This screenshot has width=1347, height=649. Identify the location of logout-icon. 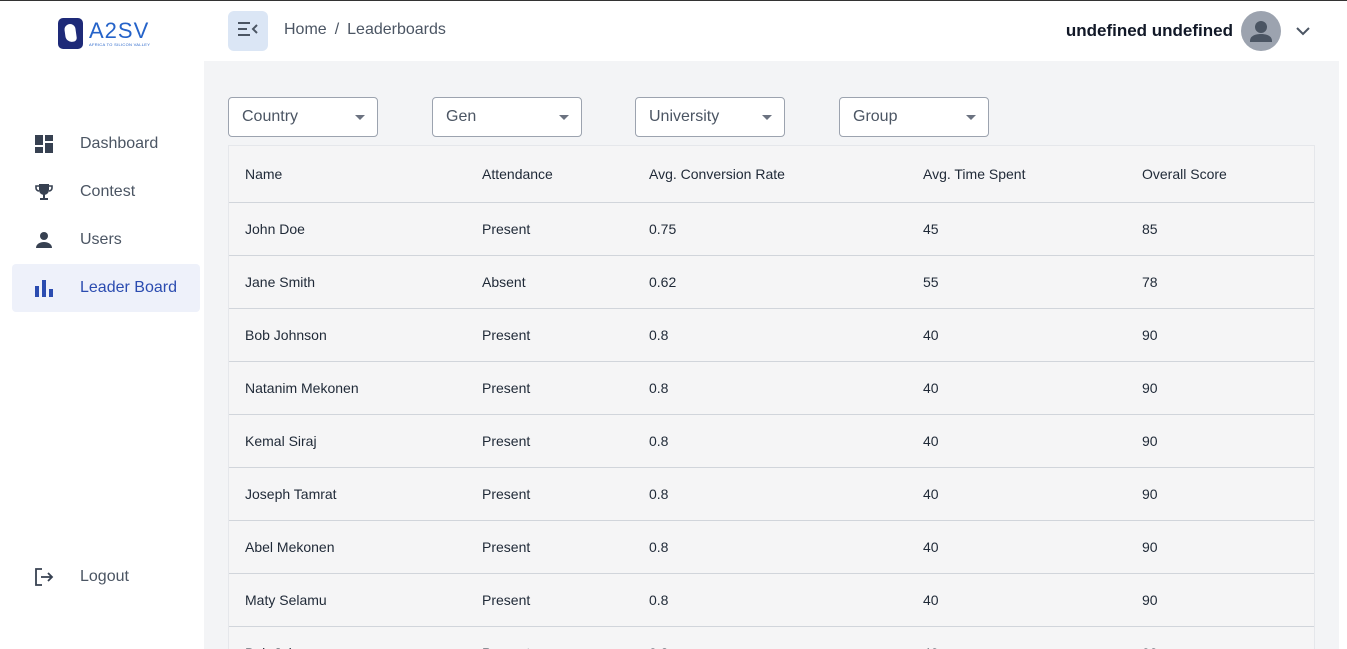
(44, 577).